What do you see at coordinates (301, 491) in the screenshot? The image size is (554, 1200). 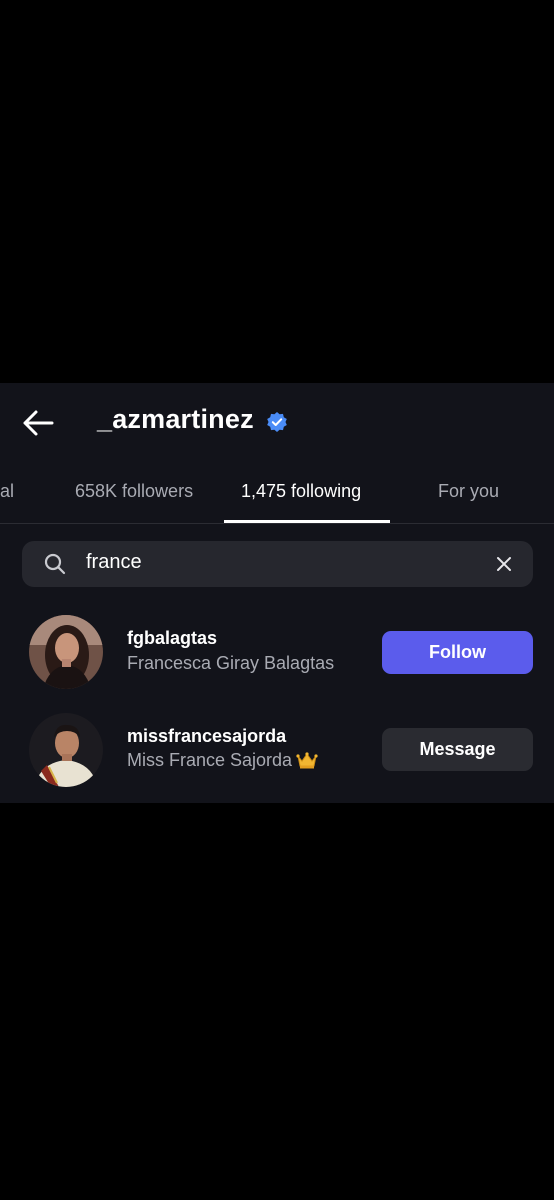 I see `tab-following: 1,475 following` at bounding box center [301, 491].